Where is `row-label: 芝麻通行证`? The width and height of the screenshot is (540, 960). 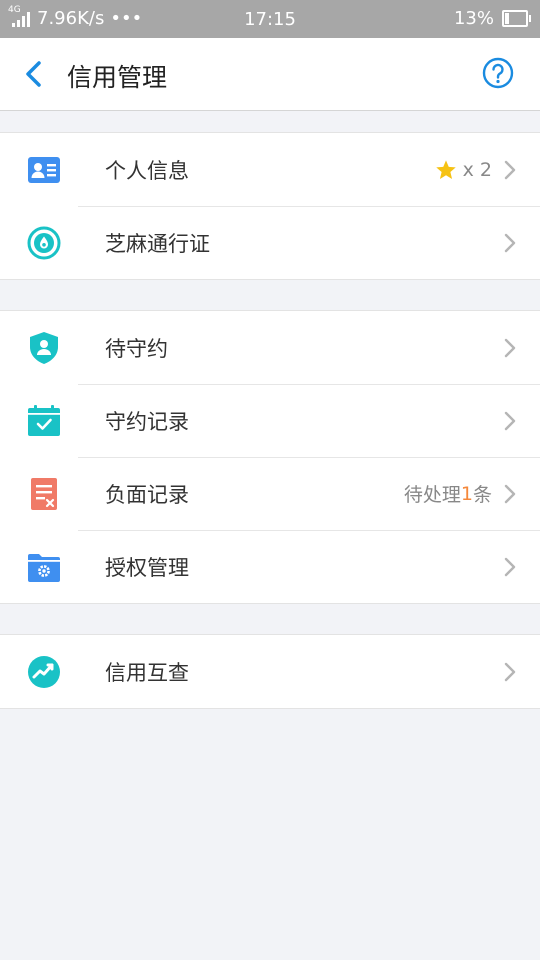
row-label: 芝麻通行证 is located at coordinates (157, 243).